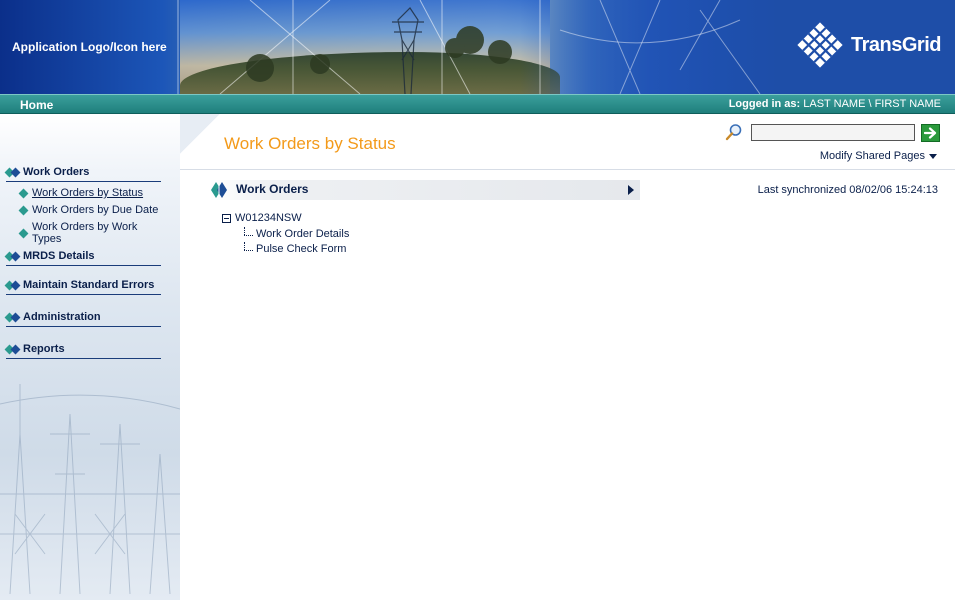  I want to click on app-logo-placeholder: Application Logo/Icon here, so click(89, 47).